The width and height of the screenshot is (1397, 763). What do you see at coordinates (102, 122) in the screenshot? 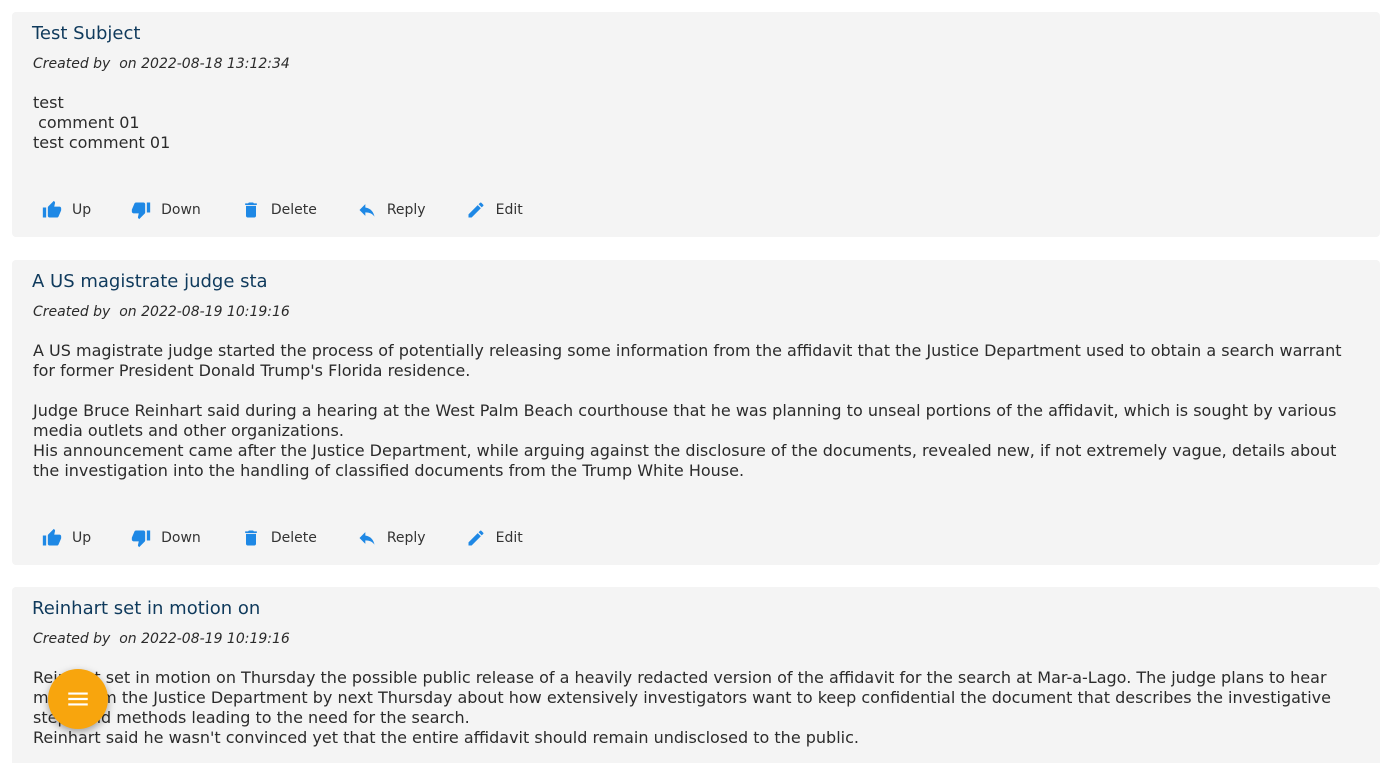
I see `post-paragraph: test comment 01 test comment 01` at bounding box center [102, 122].